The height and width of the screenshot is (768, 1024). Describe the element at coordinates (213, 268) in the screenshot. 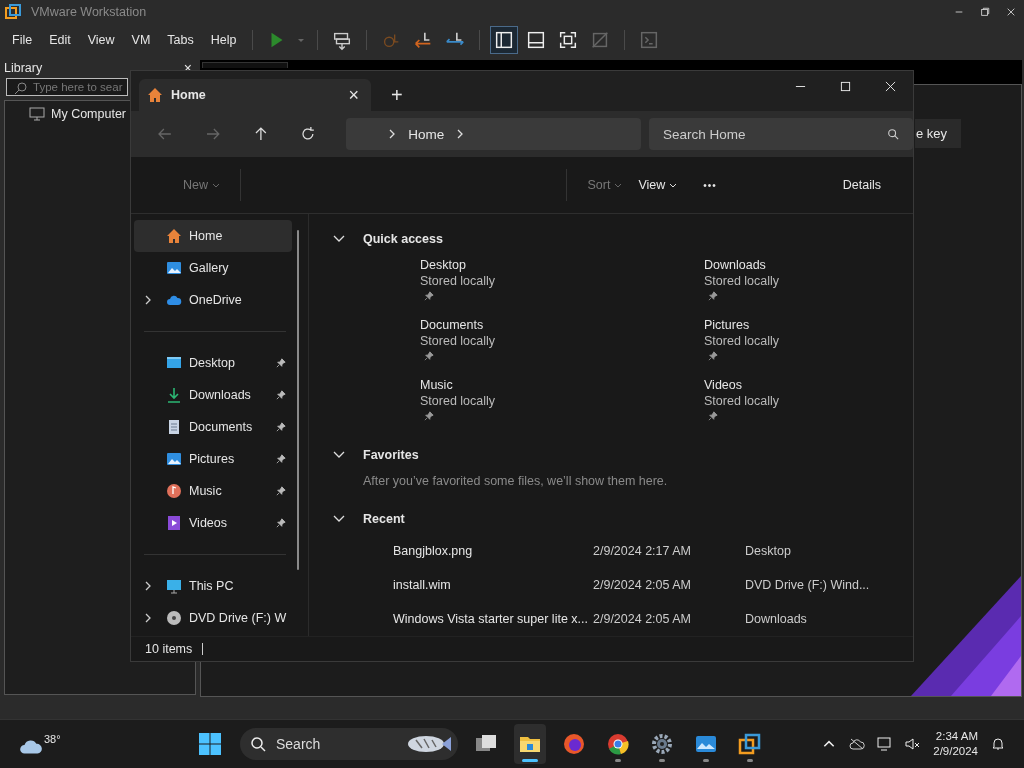

I see `nav-item: Gallery` at that location.